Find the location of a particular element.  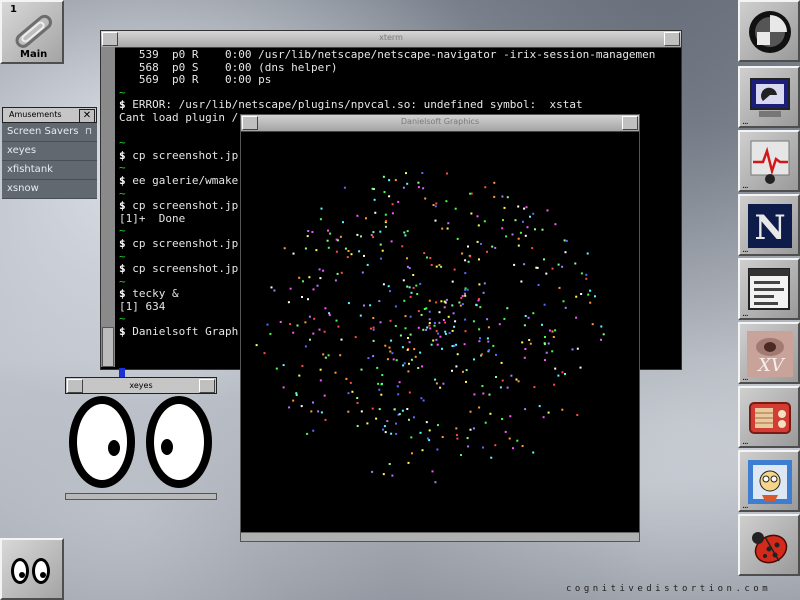

scrollbar is located at coordinates (108, 207).